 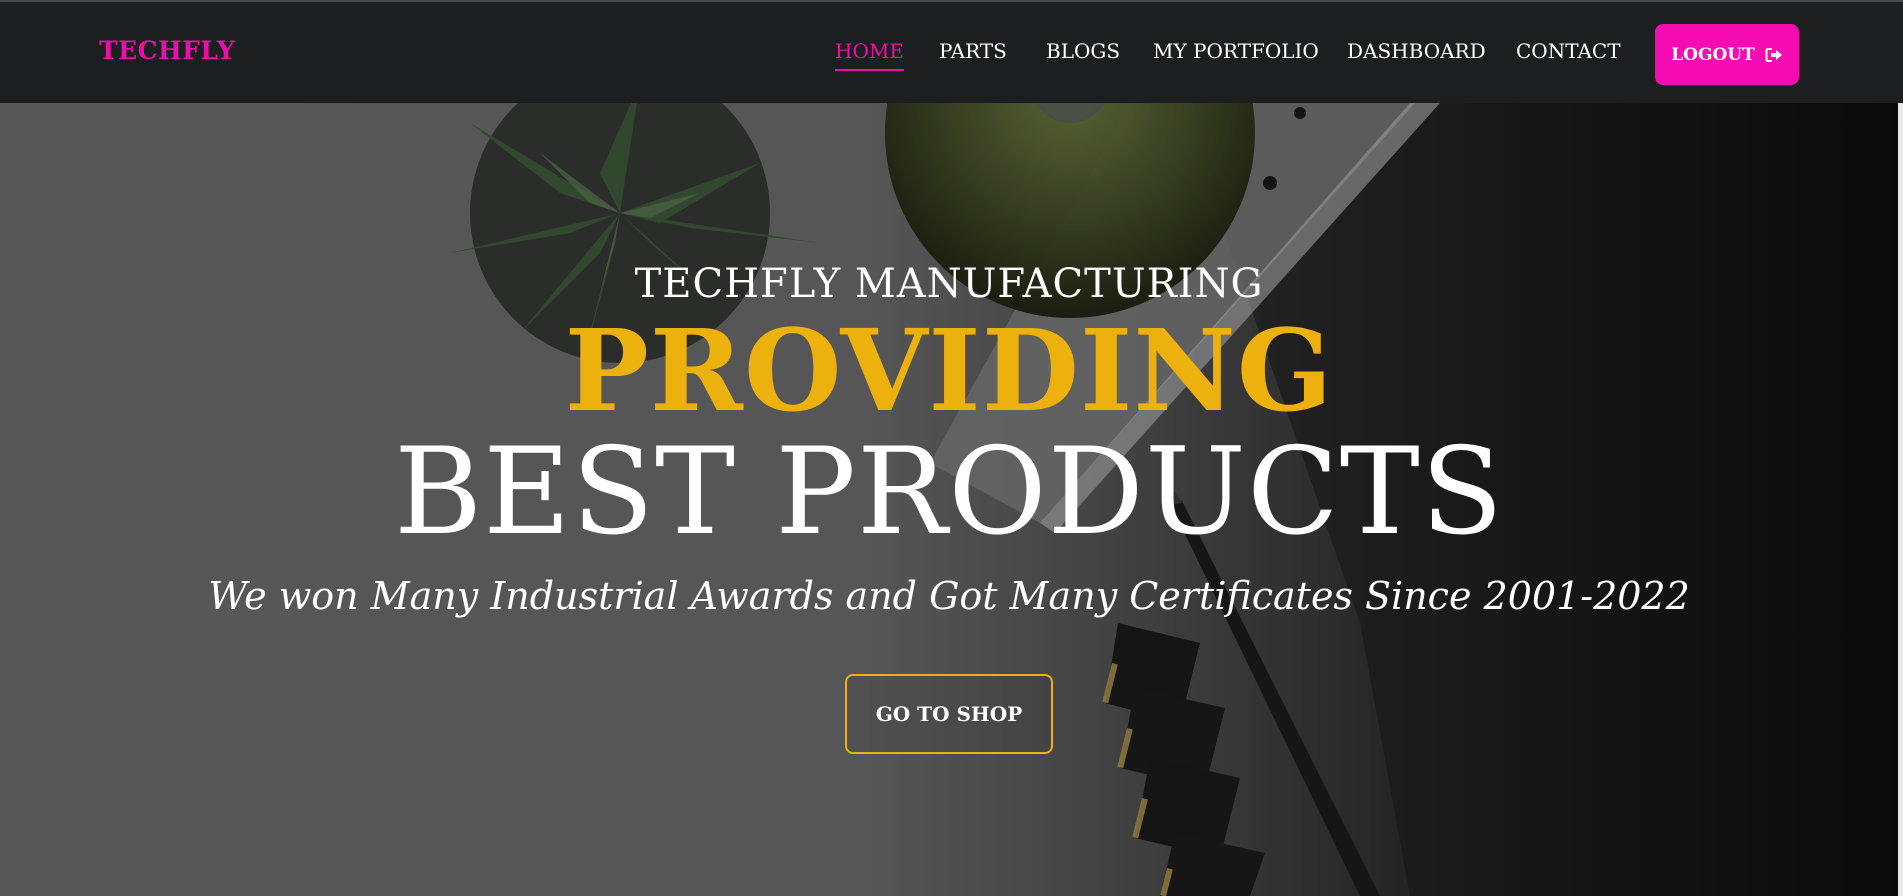 I want to click on go-to-shop-button: GO TO SHOP, so click(x=949, y=714).